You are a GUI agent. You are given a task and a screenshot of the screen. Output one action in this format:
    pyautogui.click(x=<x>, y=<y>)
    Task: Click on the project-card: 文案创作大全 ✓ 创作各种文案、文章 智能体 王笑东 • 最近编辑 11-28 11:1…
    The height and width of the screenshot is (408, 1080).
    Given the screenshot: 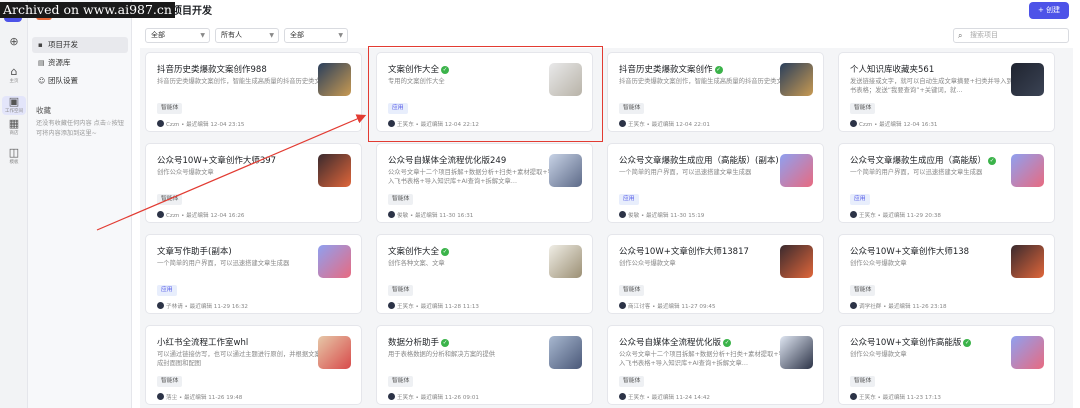 What is the action you would take?
    pyautogui.click(x=484, y=274)
    